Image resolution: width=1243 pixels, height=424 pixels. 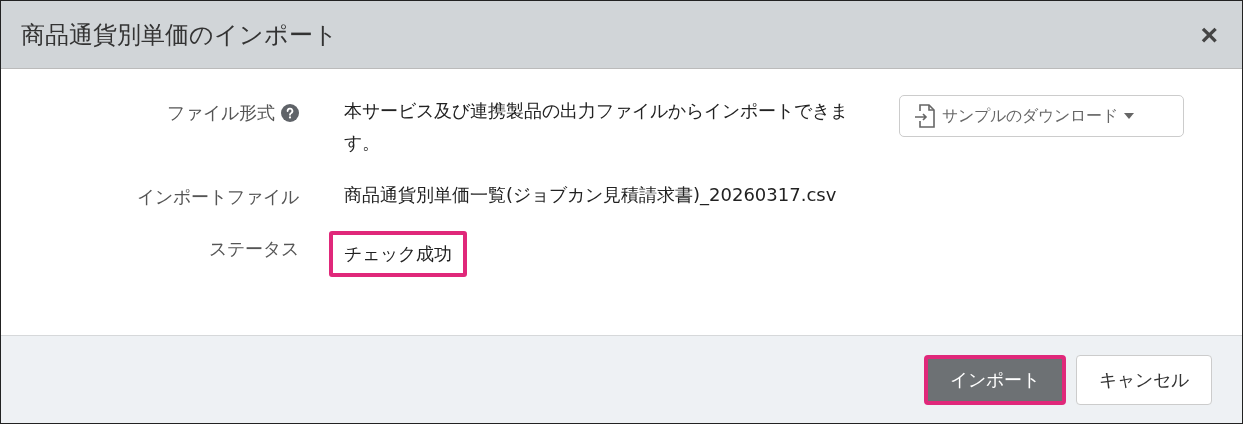 I want to click on close-button: ×, so click(x=1209, y=34).